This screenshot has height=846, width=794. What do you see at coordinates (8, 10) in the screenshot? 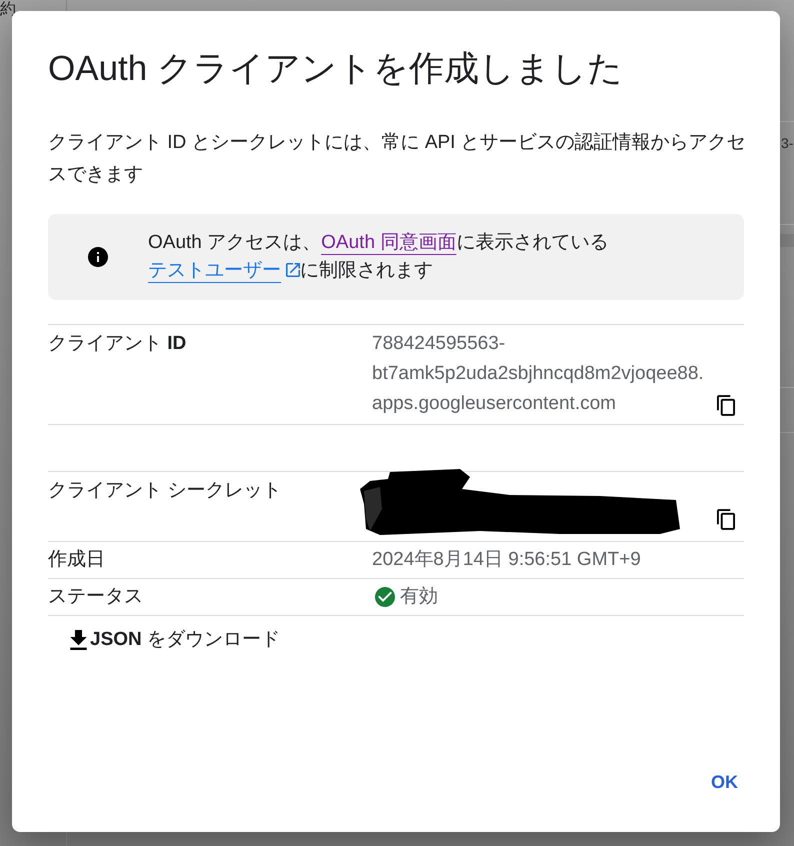
I see `background-text: 約` at bounding box center [8, 10].